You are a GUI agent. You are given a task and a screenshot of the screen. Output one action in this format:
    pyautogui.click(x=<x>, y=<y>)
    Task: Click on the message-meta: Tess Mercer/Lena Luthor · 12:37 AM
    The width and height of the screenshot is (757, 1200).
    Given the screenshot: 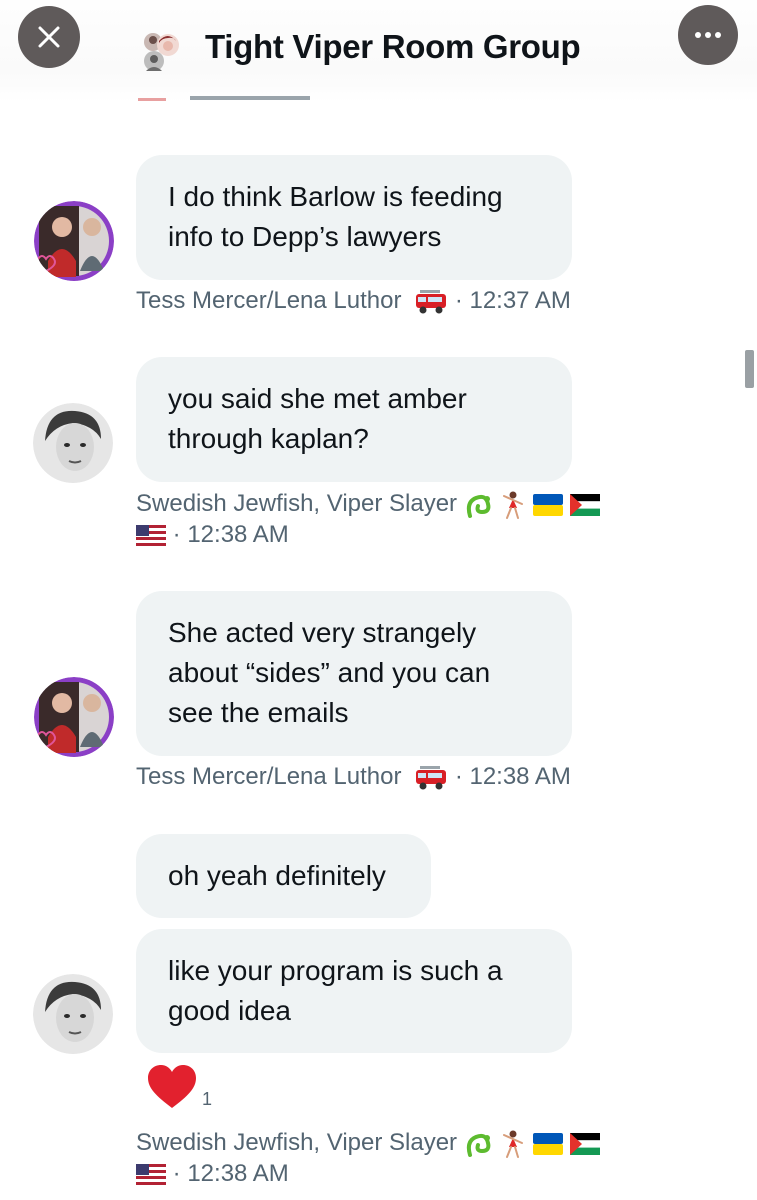 What is the action you would take?
    pyautogui.click(x=353, y=301)
    